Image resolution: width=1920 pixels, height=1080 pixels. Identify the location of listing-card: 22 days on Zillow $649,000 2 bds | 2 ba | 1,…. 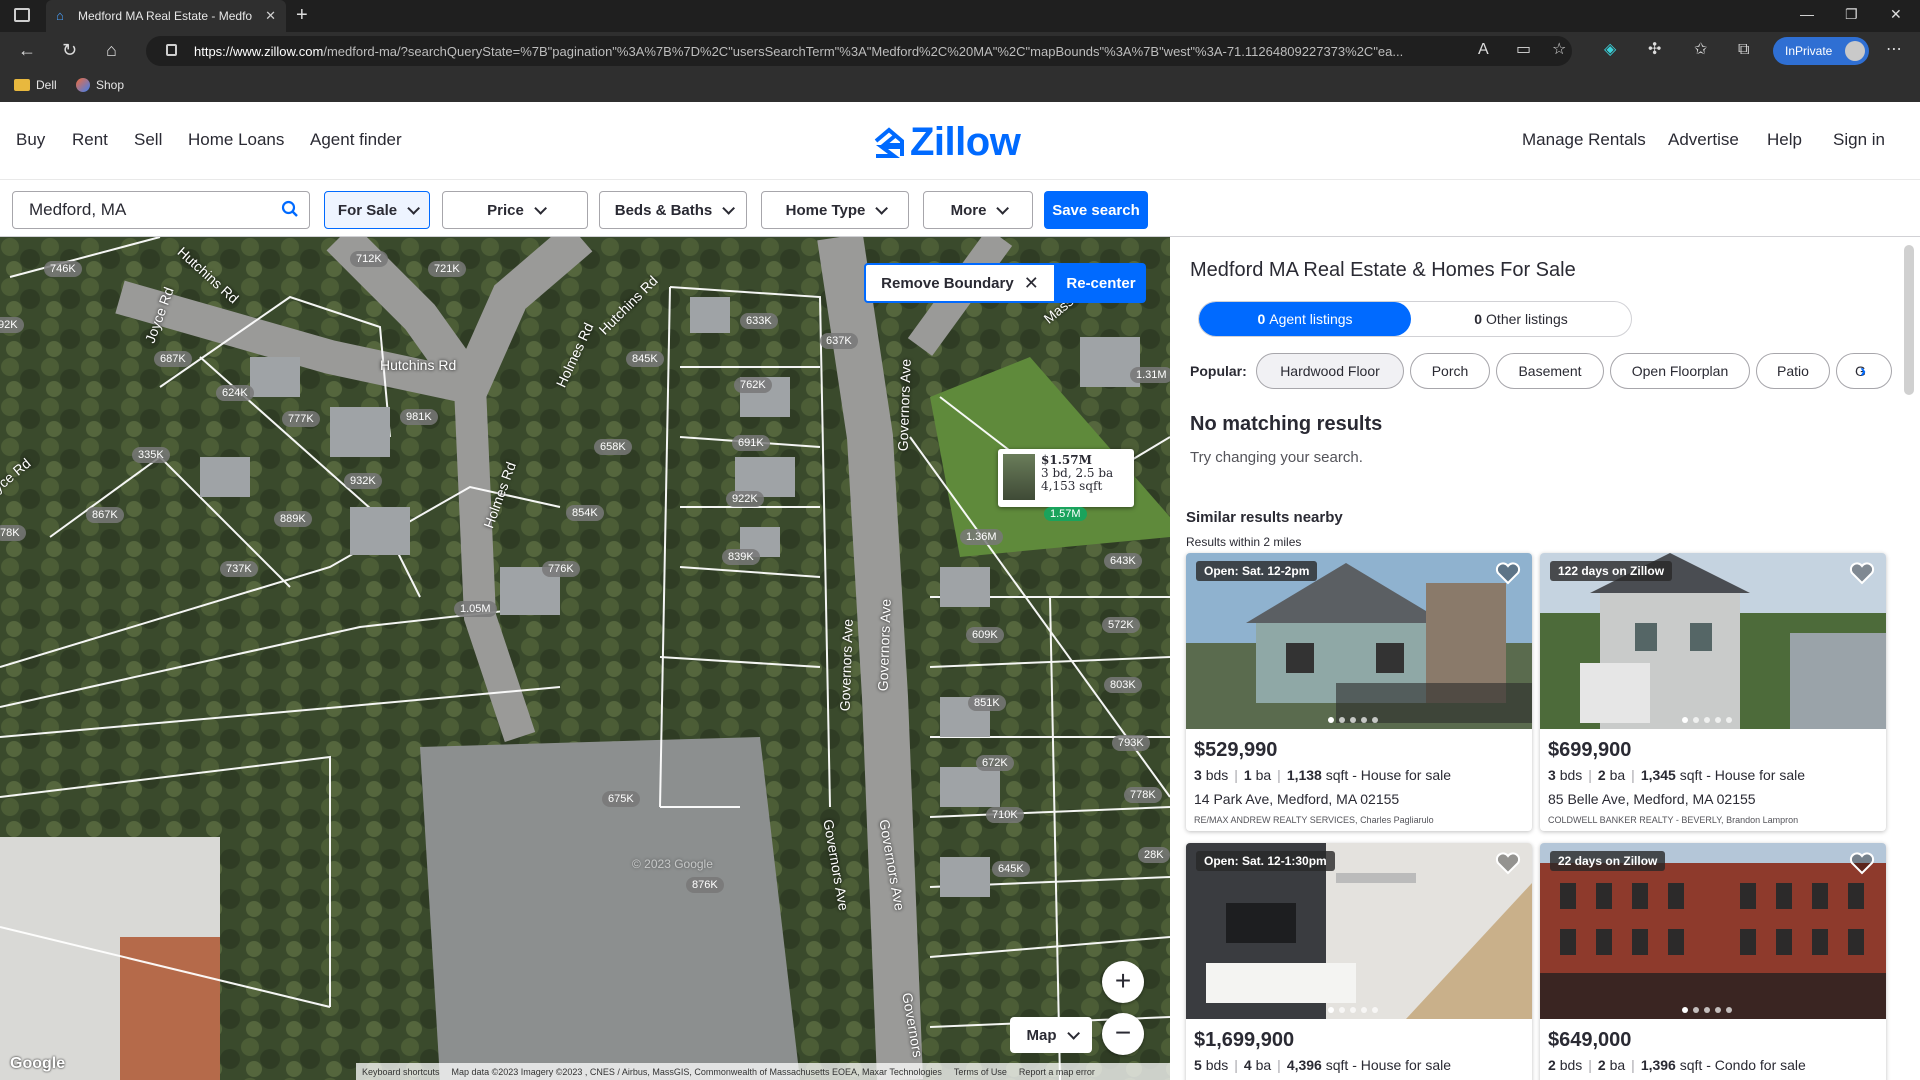
(1713, 961).